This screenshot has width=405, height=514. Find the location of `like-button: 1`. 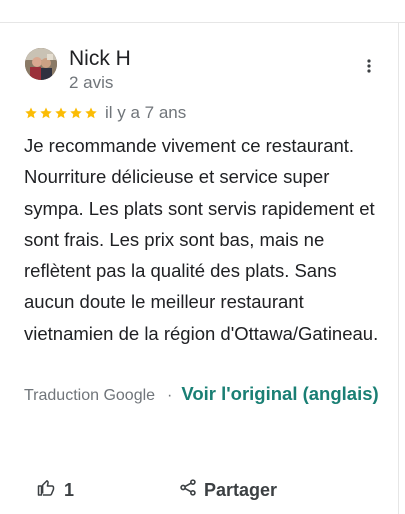

like-button: 1 is located at coordinates (55, 490).